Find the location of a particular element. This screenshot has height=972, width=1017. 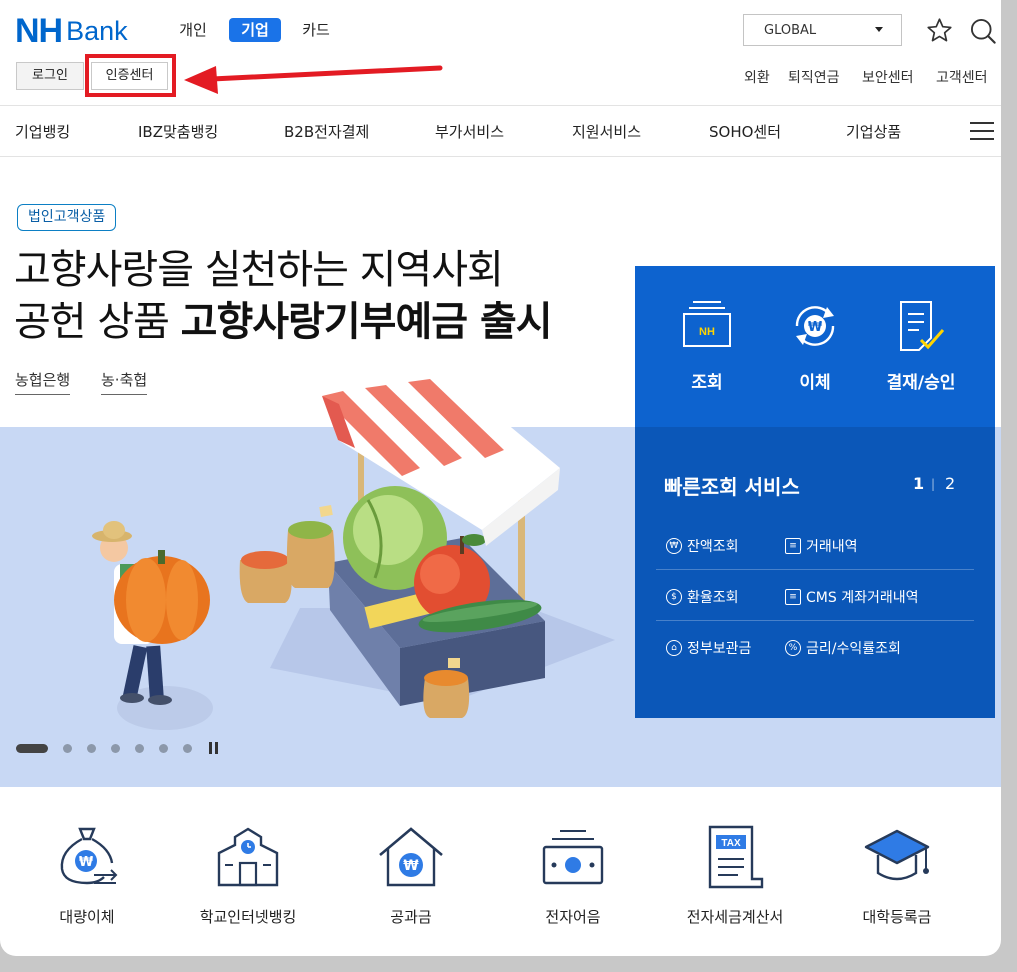

nav-support-services: 지원서비스 is located at coordinates (606, 131).